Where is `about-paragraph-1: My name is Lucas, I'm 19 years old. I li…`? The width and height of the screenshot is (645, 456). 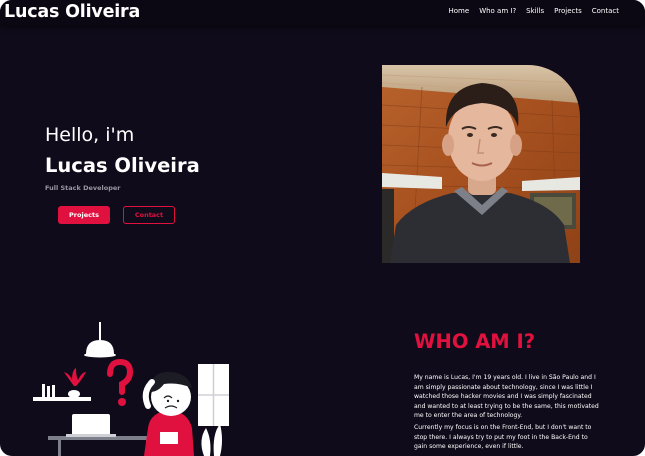 about-paragraph-1: My name is Lucas, I'm 19 years old. I li… is located at coordinates (506, 397).